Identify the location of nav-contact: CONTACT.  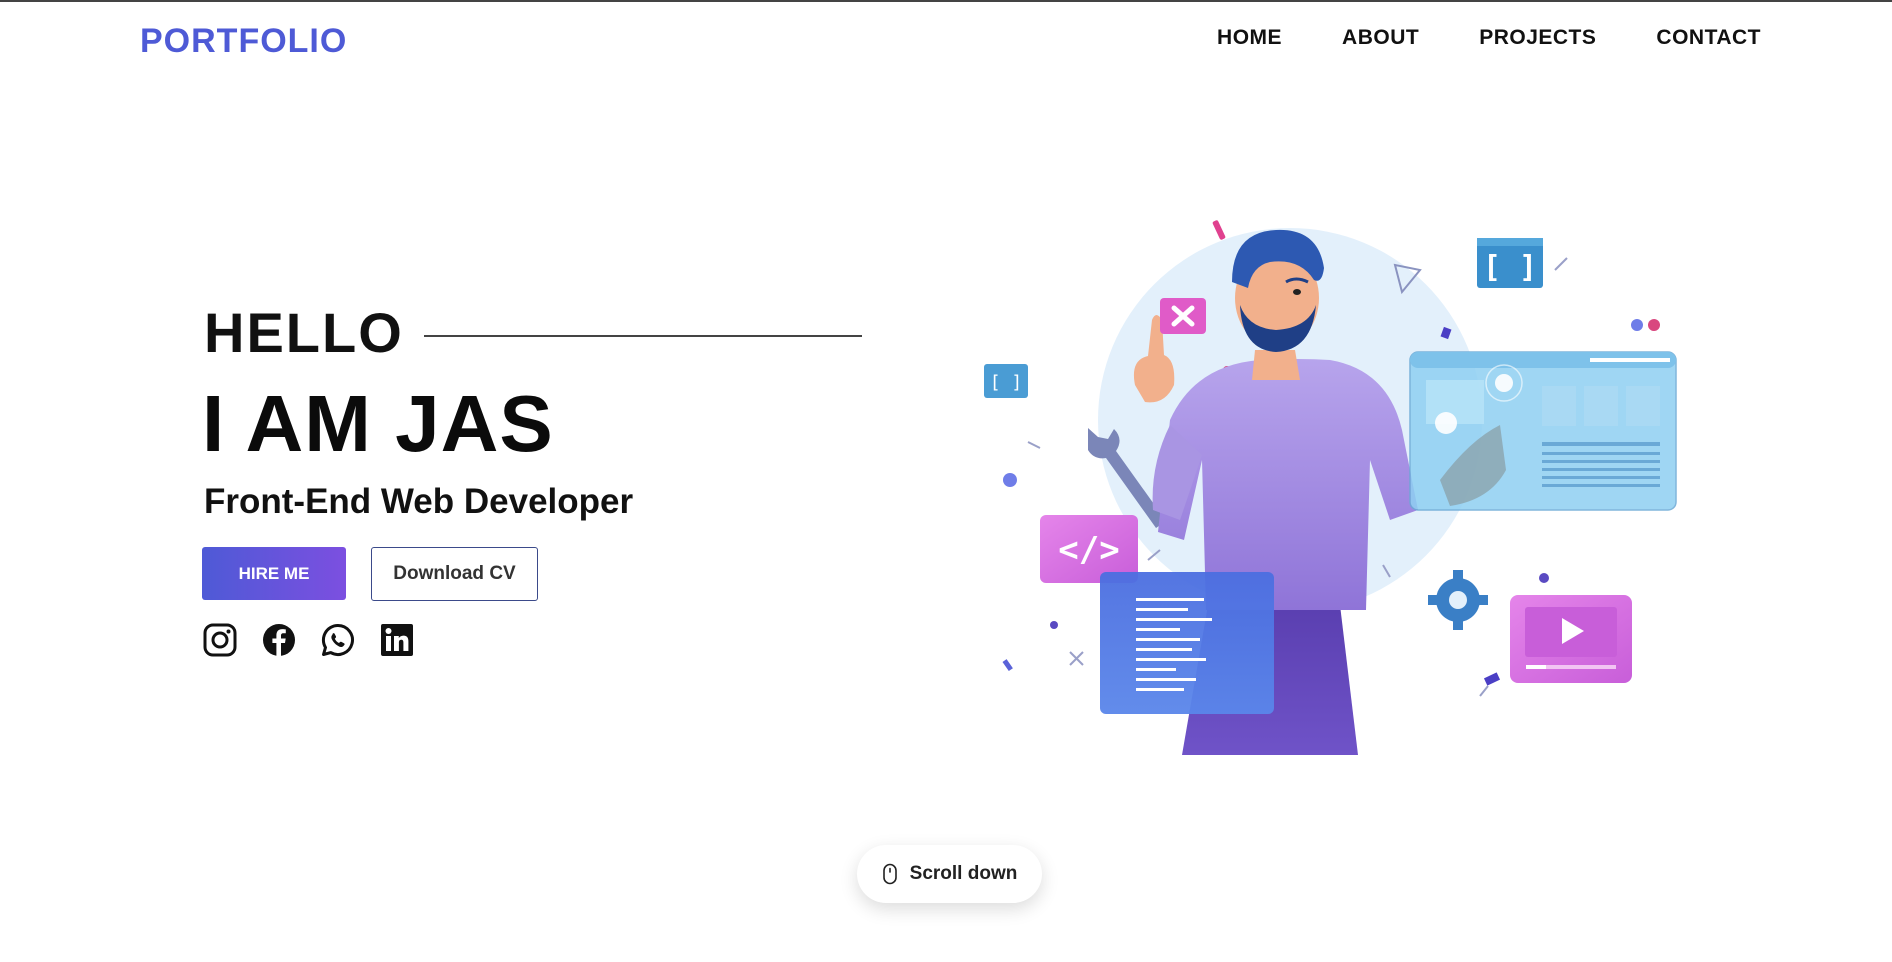
(1708, 38).